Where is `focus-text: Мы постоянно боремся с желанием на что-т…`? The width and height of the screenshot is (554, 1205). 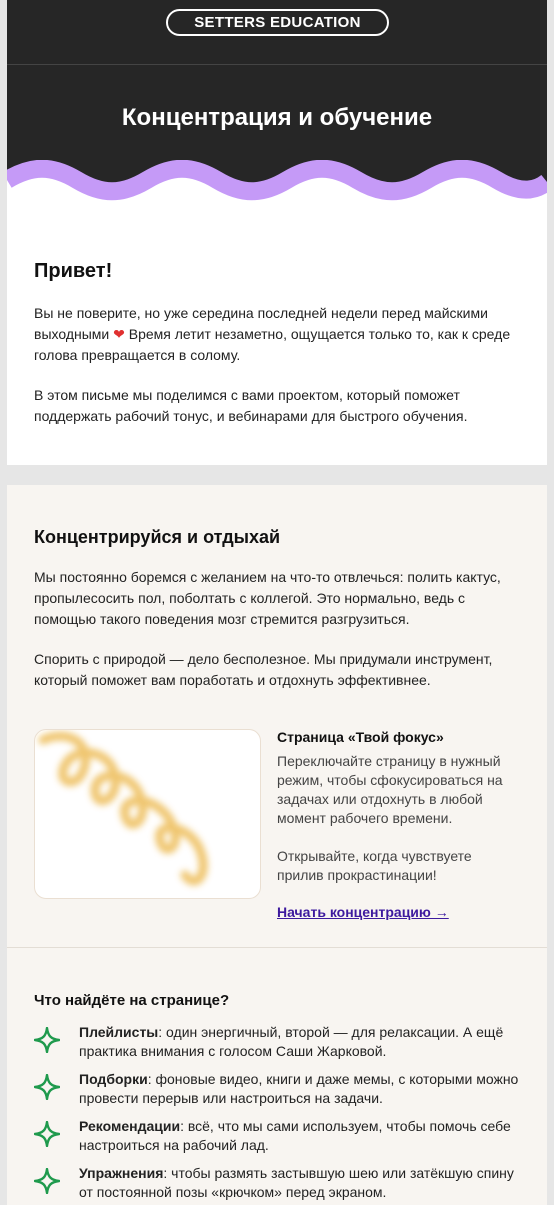 focus-text: Мы постоянно боремся с желанием на что-т… is located at coordinates (277, 629).